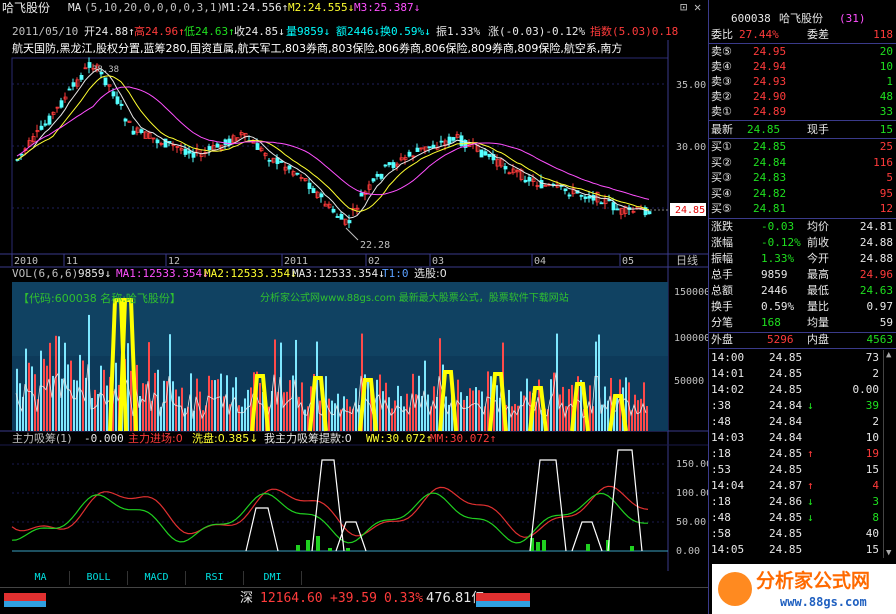  I want to click on quote-title: 600038 哈飞股份 (31), so click(802, 19).